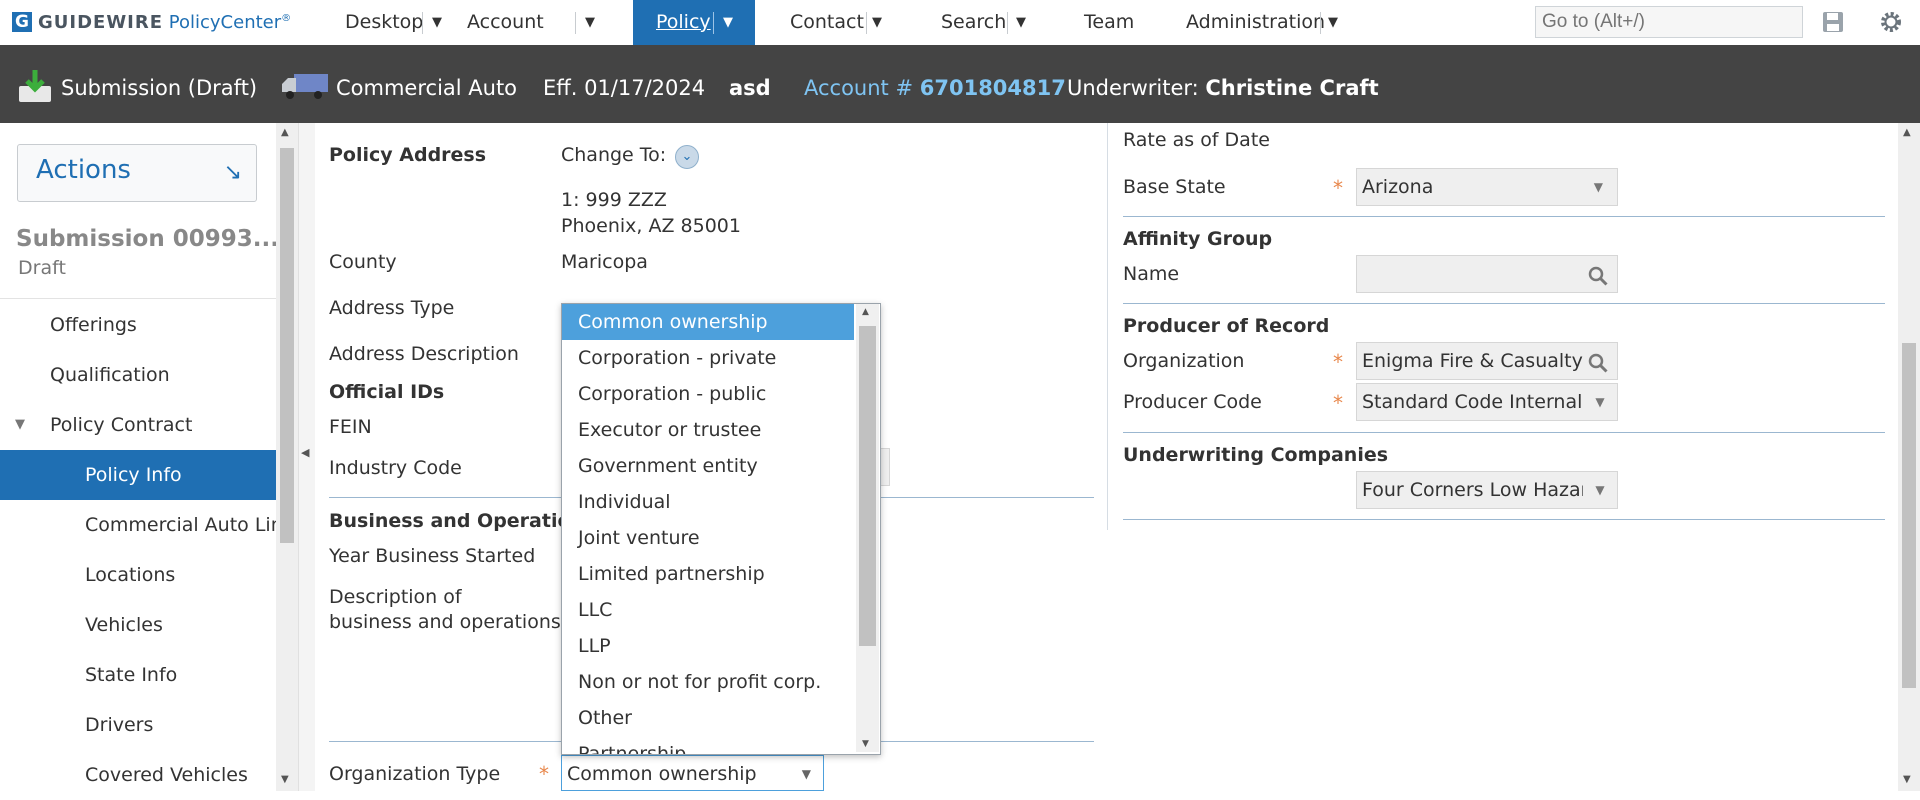 The image size is (1920, 800). What do you see at coordinates (867, 486) in the screenshot?
I see `dropdown-scroll-thumb` at bounding box center [867, 486].